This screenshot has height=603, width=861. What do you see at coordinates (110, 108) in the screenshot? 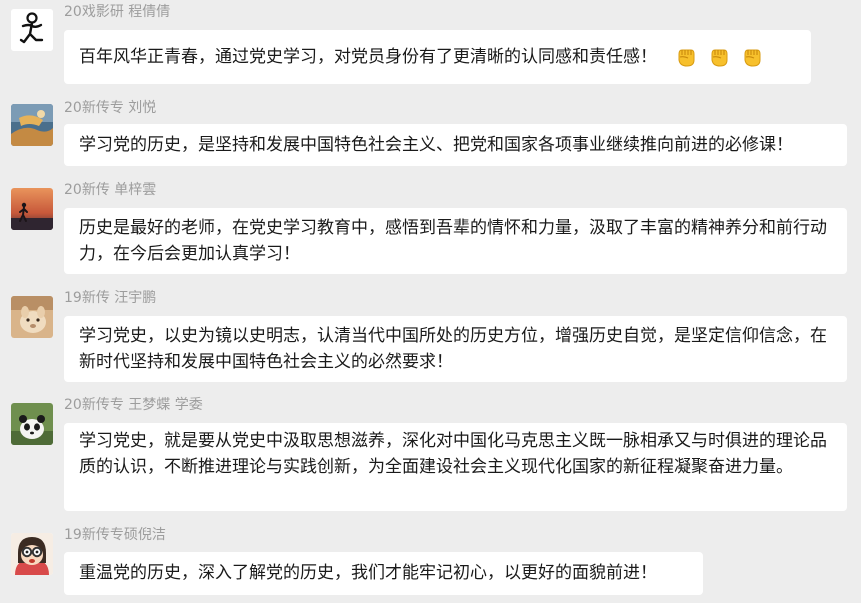
I see `sender-name: 20新传专 刘悦` at bounding box center [110, 108].